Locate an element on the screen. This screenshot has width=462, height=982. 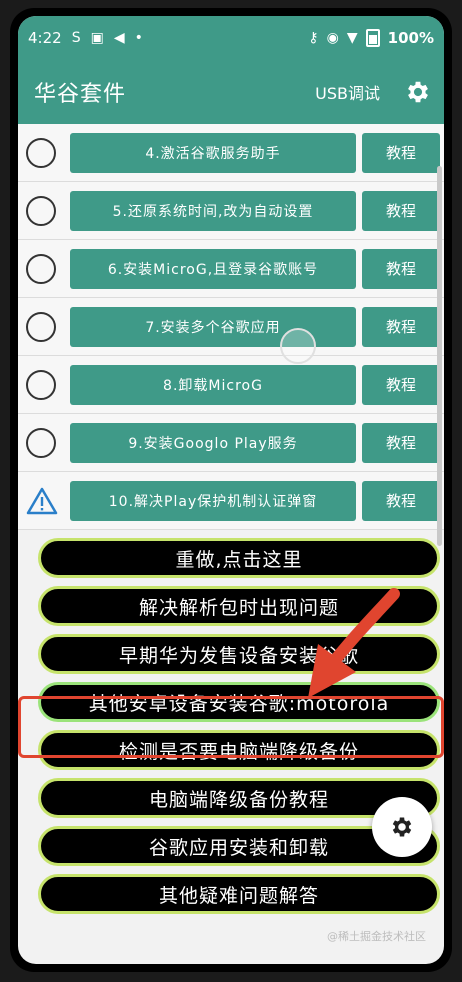
step-row: 9.安装Googlo Play服务 教程 is located at coordinates (231, 443).